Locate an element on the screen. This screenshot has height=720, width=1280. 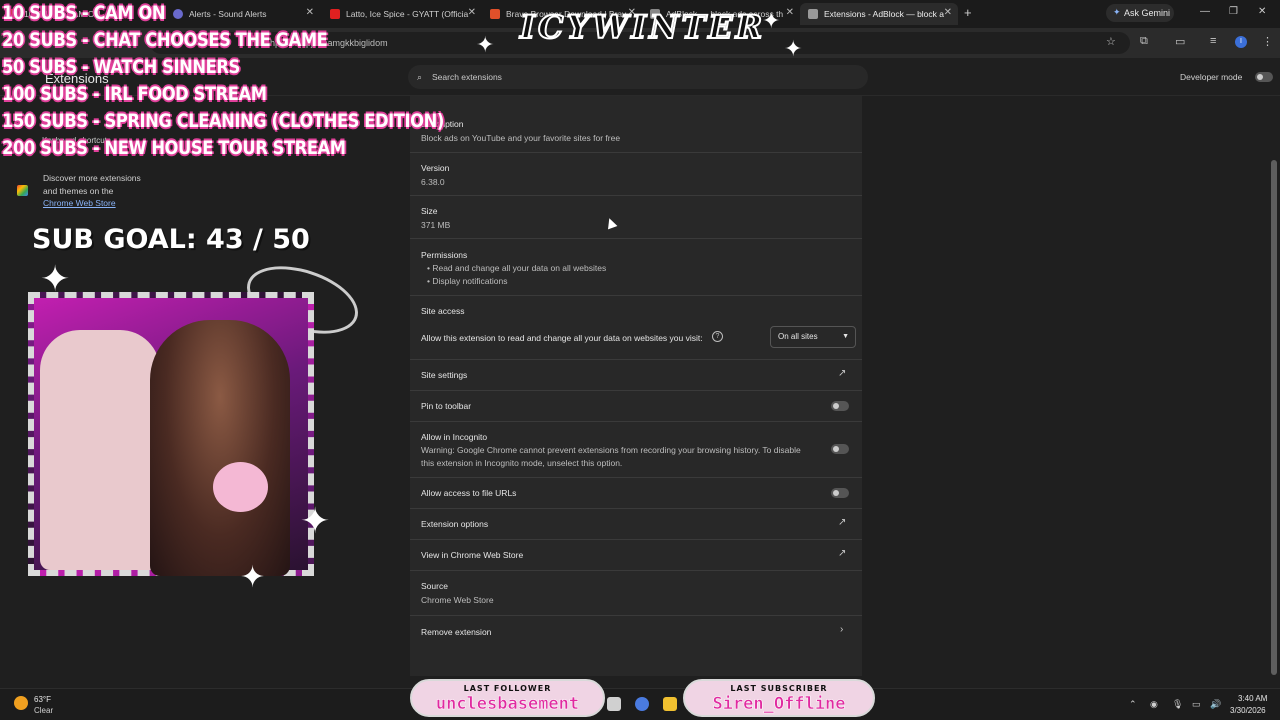
menu-icon: ⋮ is located at coordinates (1267, 41).